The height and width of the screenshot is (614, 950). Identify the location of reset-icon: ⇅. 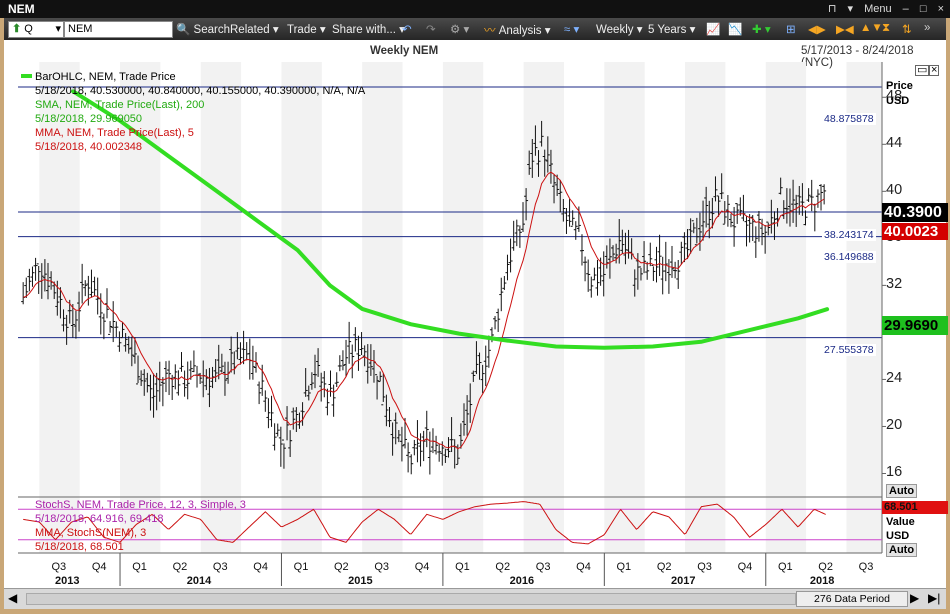
(907, 29).